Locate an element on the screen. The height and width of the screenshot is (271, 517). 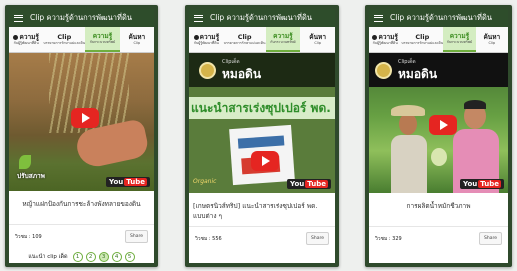
view-count: วิวชม : 329 is located at coordinates (388, 238).